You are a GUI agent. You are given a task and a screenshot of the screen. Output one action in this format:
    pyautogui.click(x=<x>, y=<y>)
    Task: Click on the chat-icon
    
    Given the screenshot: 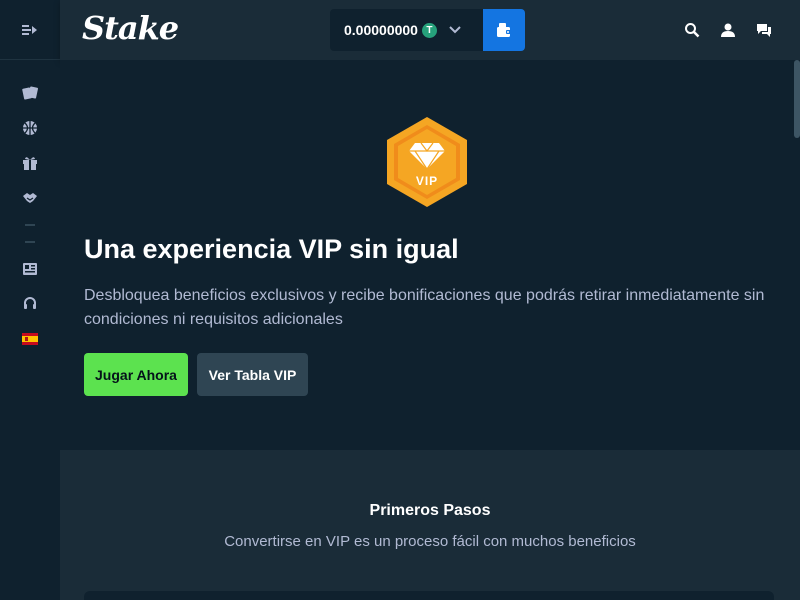 What is the action you would take?
    pyautogui.click(x=764, y=30)
    